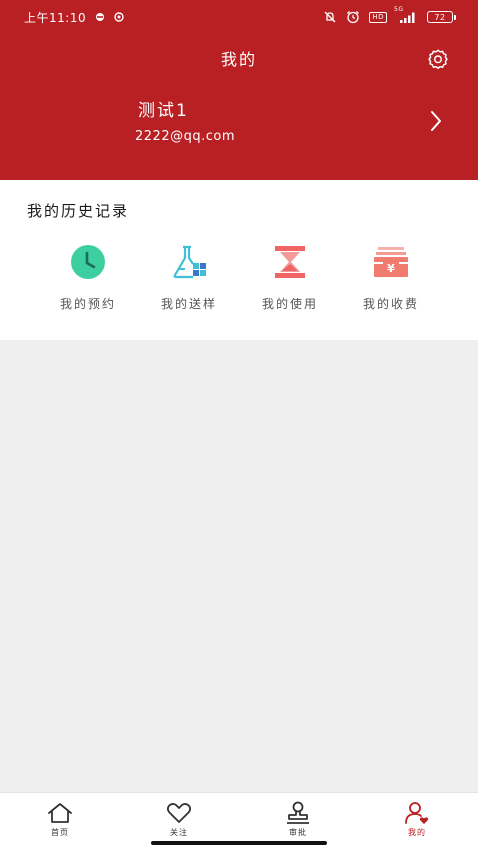 This screenshot has height=850, width=478. I want to click on history-item-label: 我的预约, so click(87, 304).